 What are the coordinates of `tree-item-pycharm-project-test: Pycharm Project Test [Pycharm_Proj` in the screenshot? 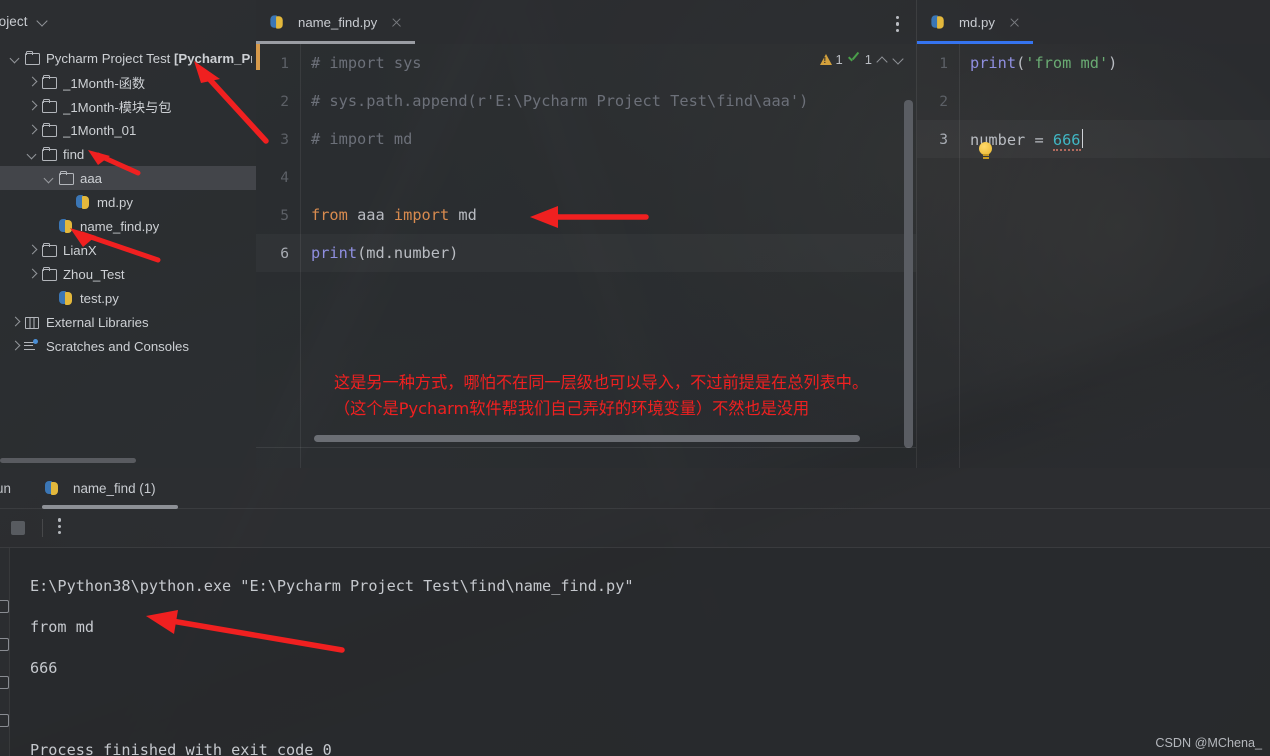 It's located at (128, 58).